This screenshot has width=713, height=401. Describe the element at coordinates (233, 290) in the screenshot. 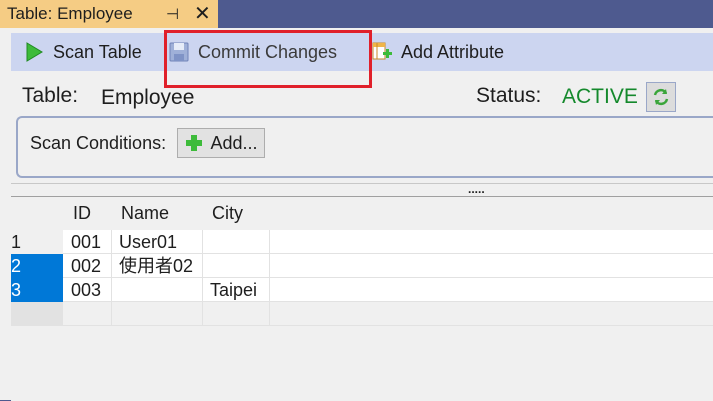

I see `cell-city: Taipei` at that location.